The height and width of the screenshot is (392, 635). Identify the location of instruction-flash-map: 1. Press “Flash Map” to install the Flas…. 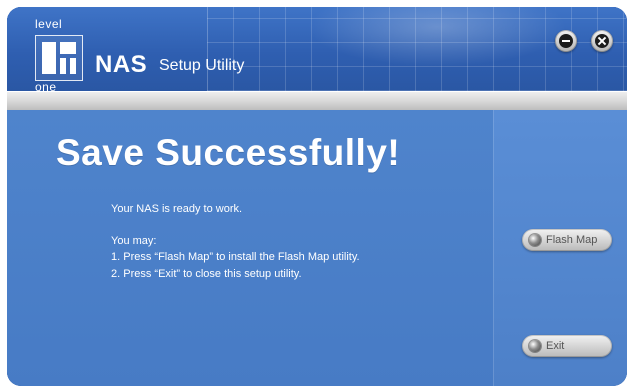
(235, 257).